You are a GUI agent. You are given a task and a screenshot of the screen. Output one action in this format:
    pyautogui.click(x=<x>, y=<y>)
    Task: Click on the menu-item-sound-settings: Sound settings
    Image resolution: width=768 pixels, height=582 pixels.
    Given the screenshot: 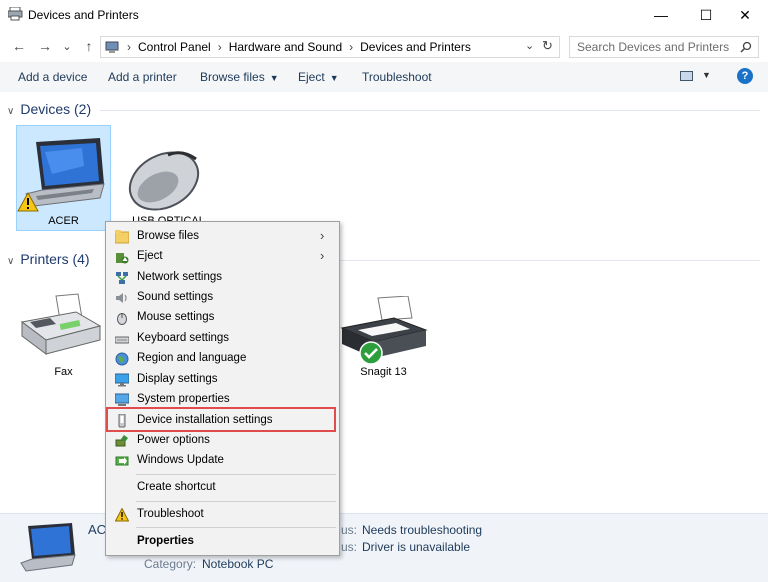 What is the action you would take?
    pyautogui.click(x=222, y=298)
    